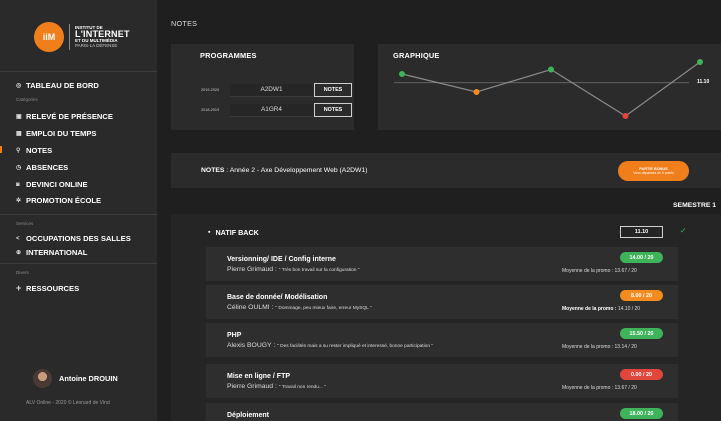  I want to click on sidebar-item-label: NOTES, so click(39, 150).